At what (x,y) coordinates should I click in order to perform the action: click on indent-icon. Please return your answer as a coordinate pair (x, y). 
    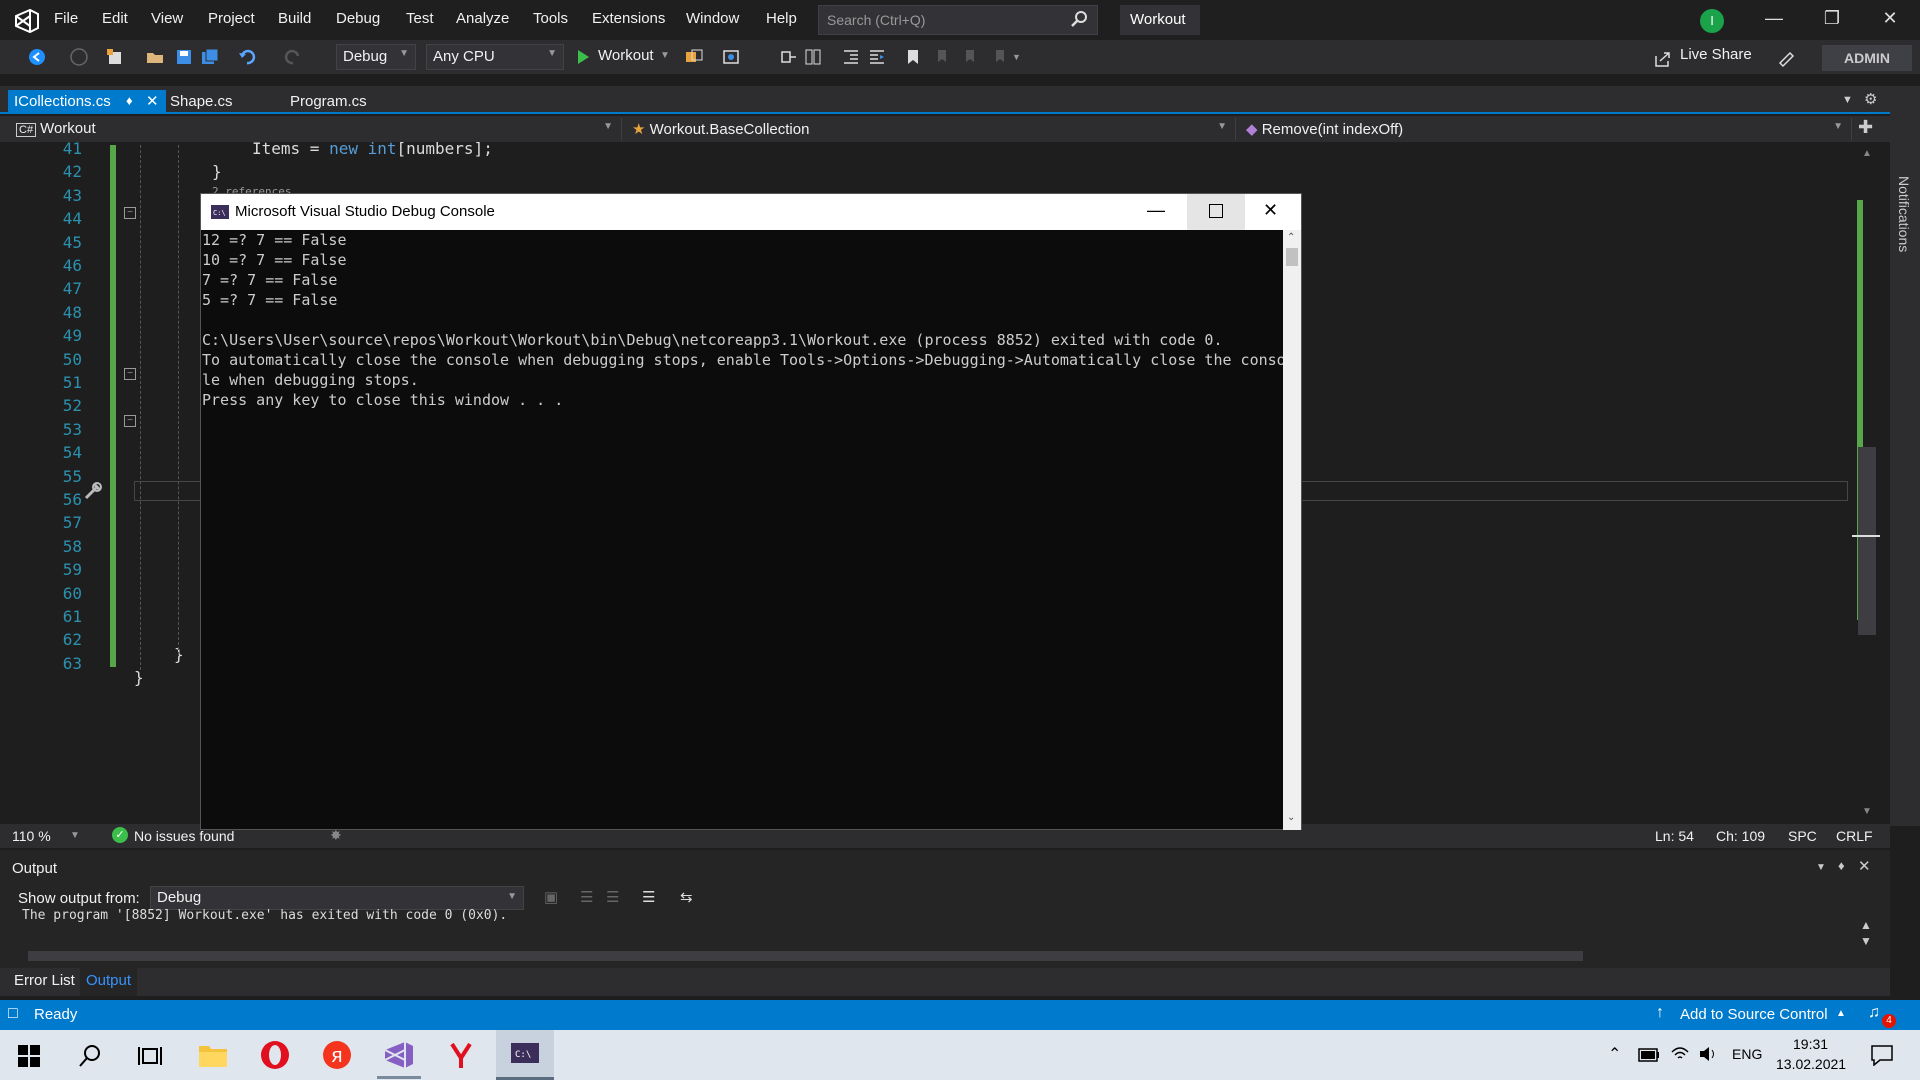
    Looking at the image, I should click on (877, 57).